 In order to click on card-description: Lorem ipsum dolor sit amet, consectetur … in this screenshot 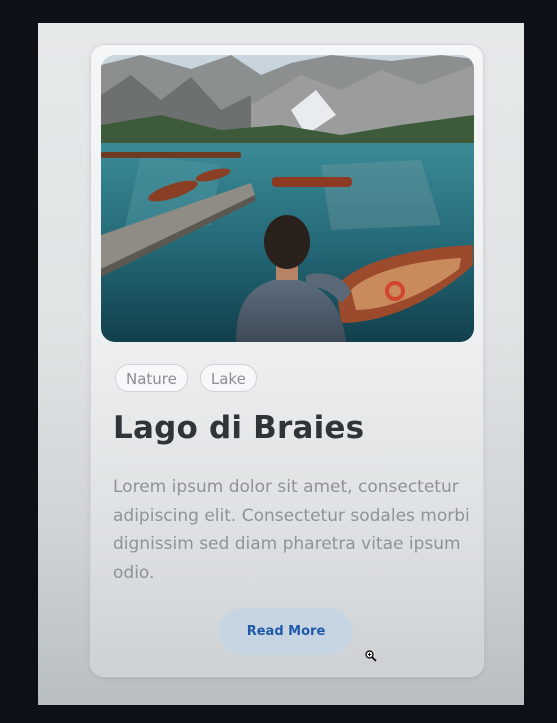, I will do `click(291, 530)`.